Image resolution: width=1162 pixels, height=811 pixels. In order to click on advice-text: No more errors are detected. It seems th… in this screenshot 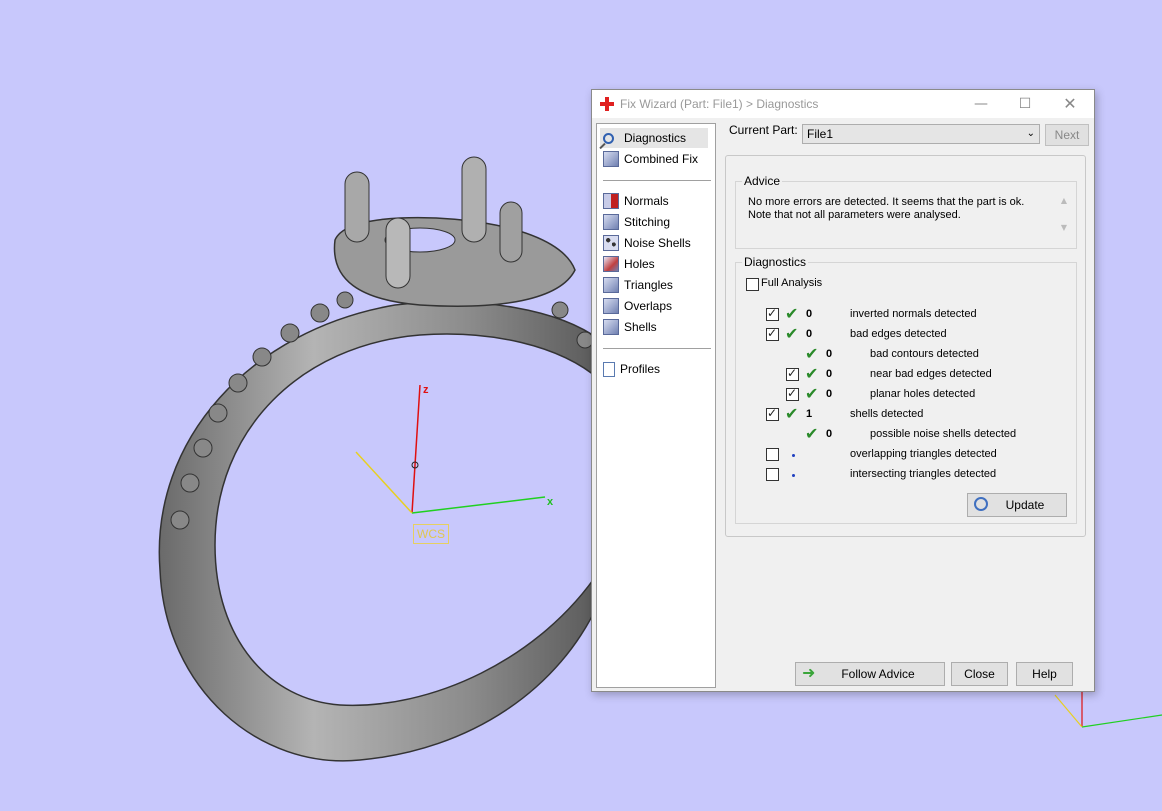, I will do `click(898, 209)`.